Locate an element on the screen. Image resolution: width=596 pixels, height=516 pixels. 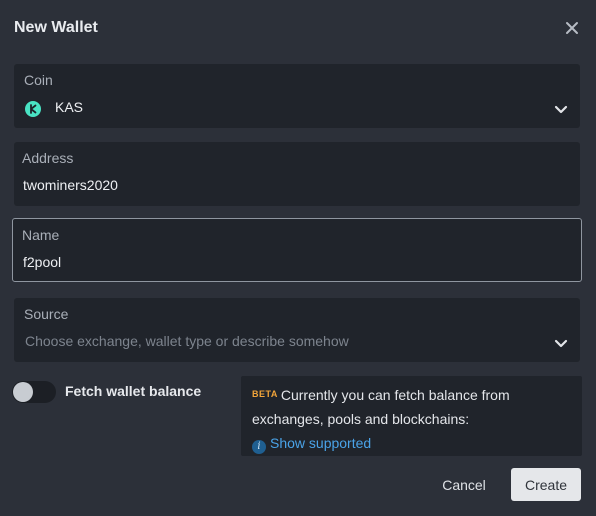
close-icon is located at coordinates (572, 28).